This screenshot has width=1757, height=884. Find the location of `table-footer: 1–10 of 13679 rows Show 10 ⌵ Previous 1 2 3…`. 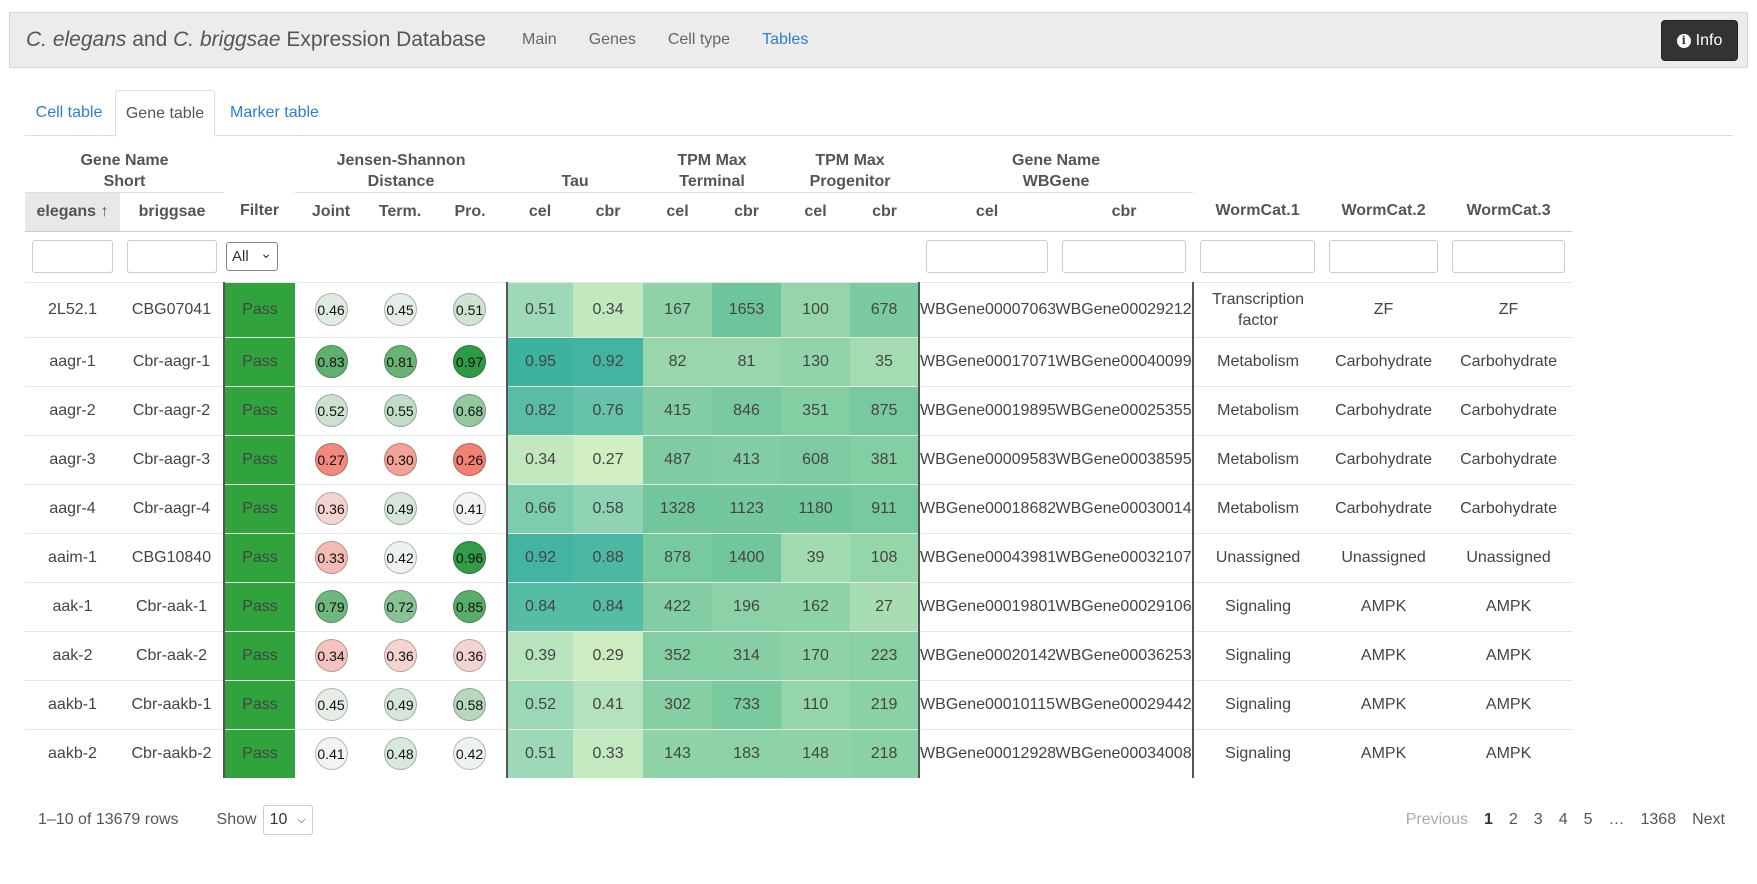

table-footer: 1–10 of 13679 rows Show 10 ⌵ Previous 1 2 3… is located at coordinates (879, 820).